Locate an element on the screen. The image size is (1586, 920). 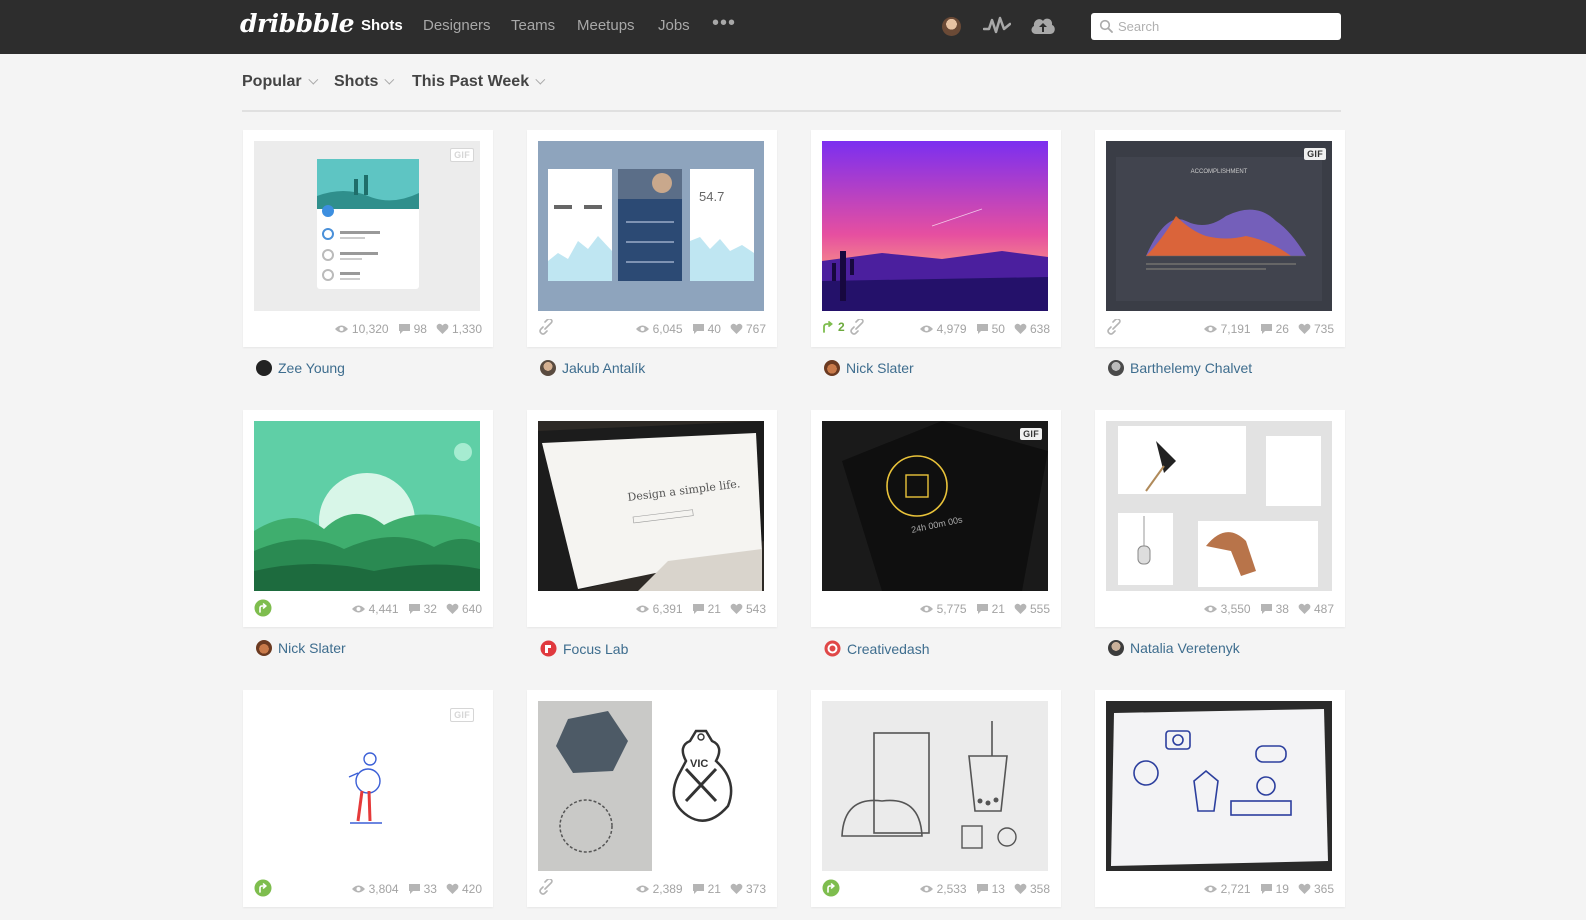
user-avatar is located at coordinates (951, 26).